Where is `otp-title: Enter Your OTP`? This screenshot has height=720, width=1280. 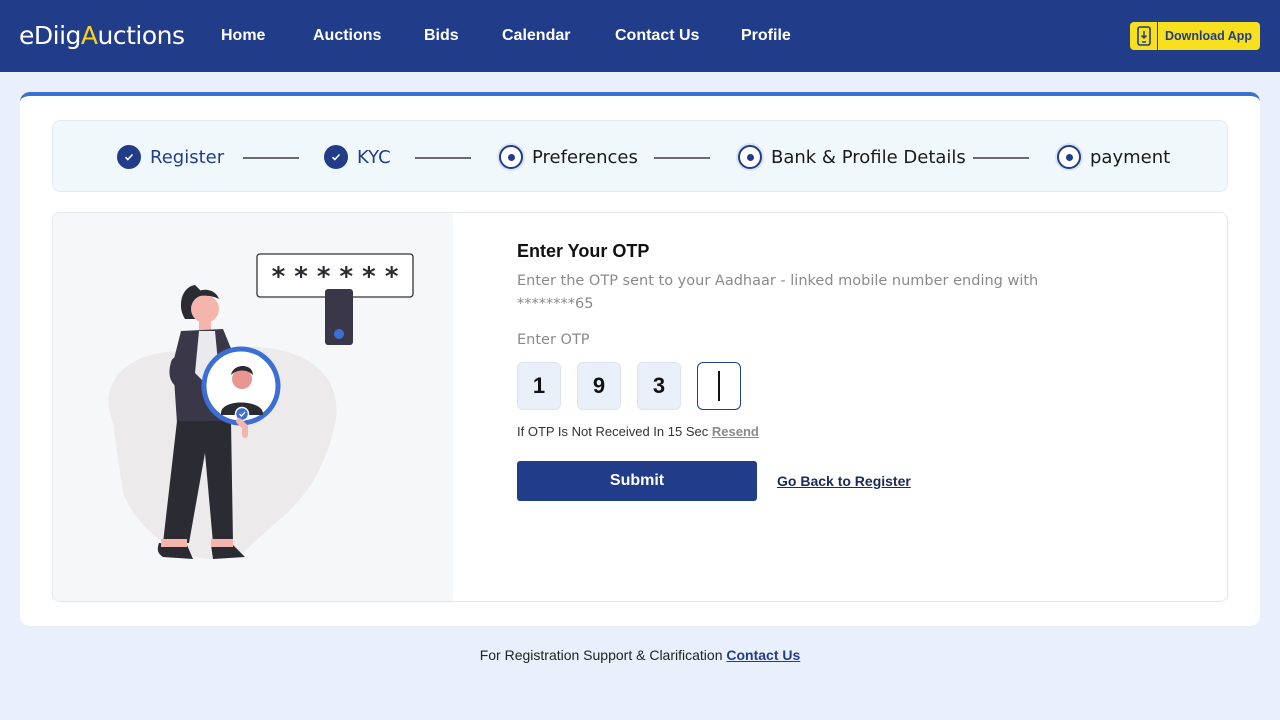
otp-title: Enter Your OTP is located at coordinates (583, 251).